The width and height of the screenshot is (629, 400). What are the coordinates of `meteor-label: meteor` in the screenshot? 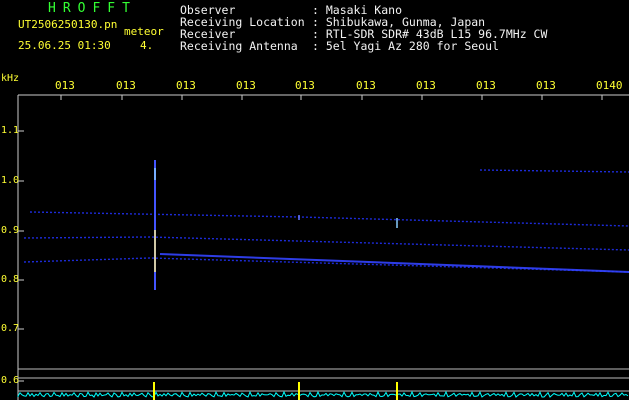 It's located at (144, 31).